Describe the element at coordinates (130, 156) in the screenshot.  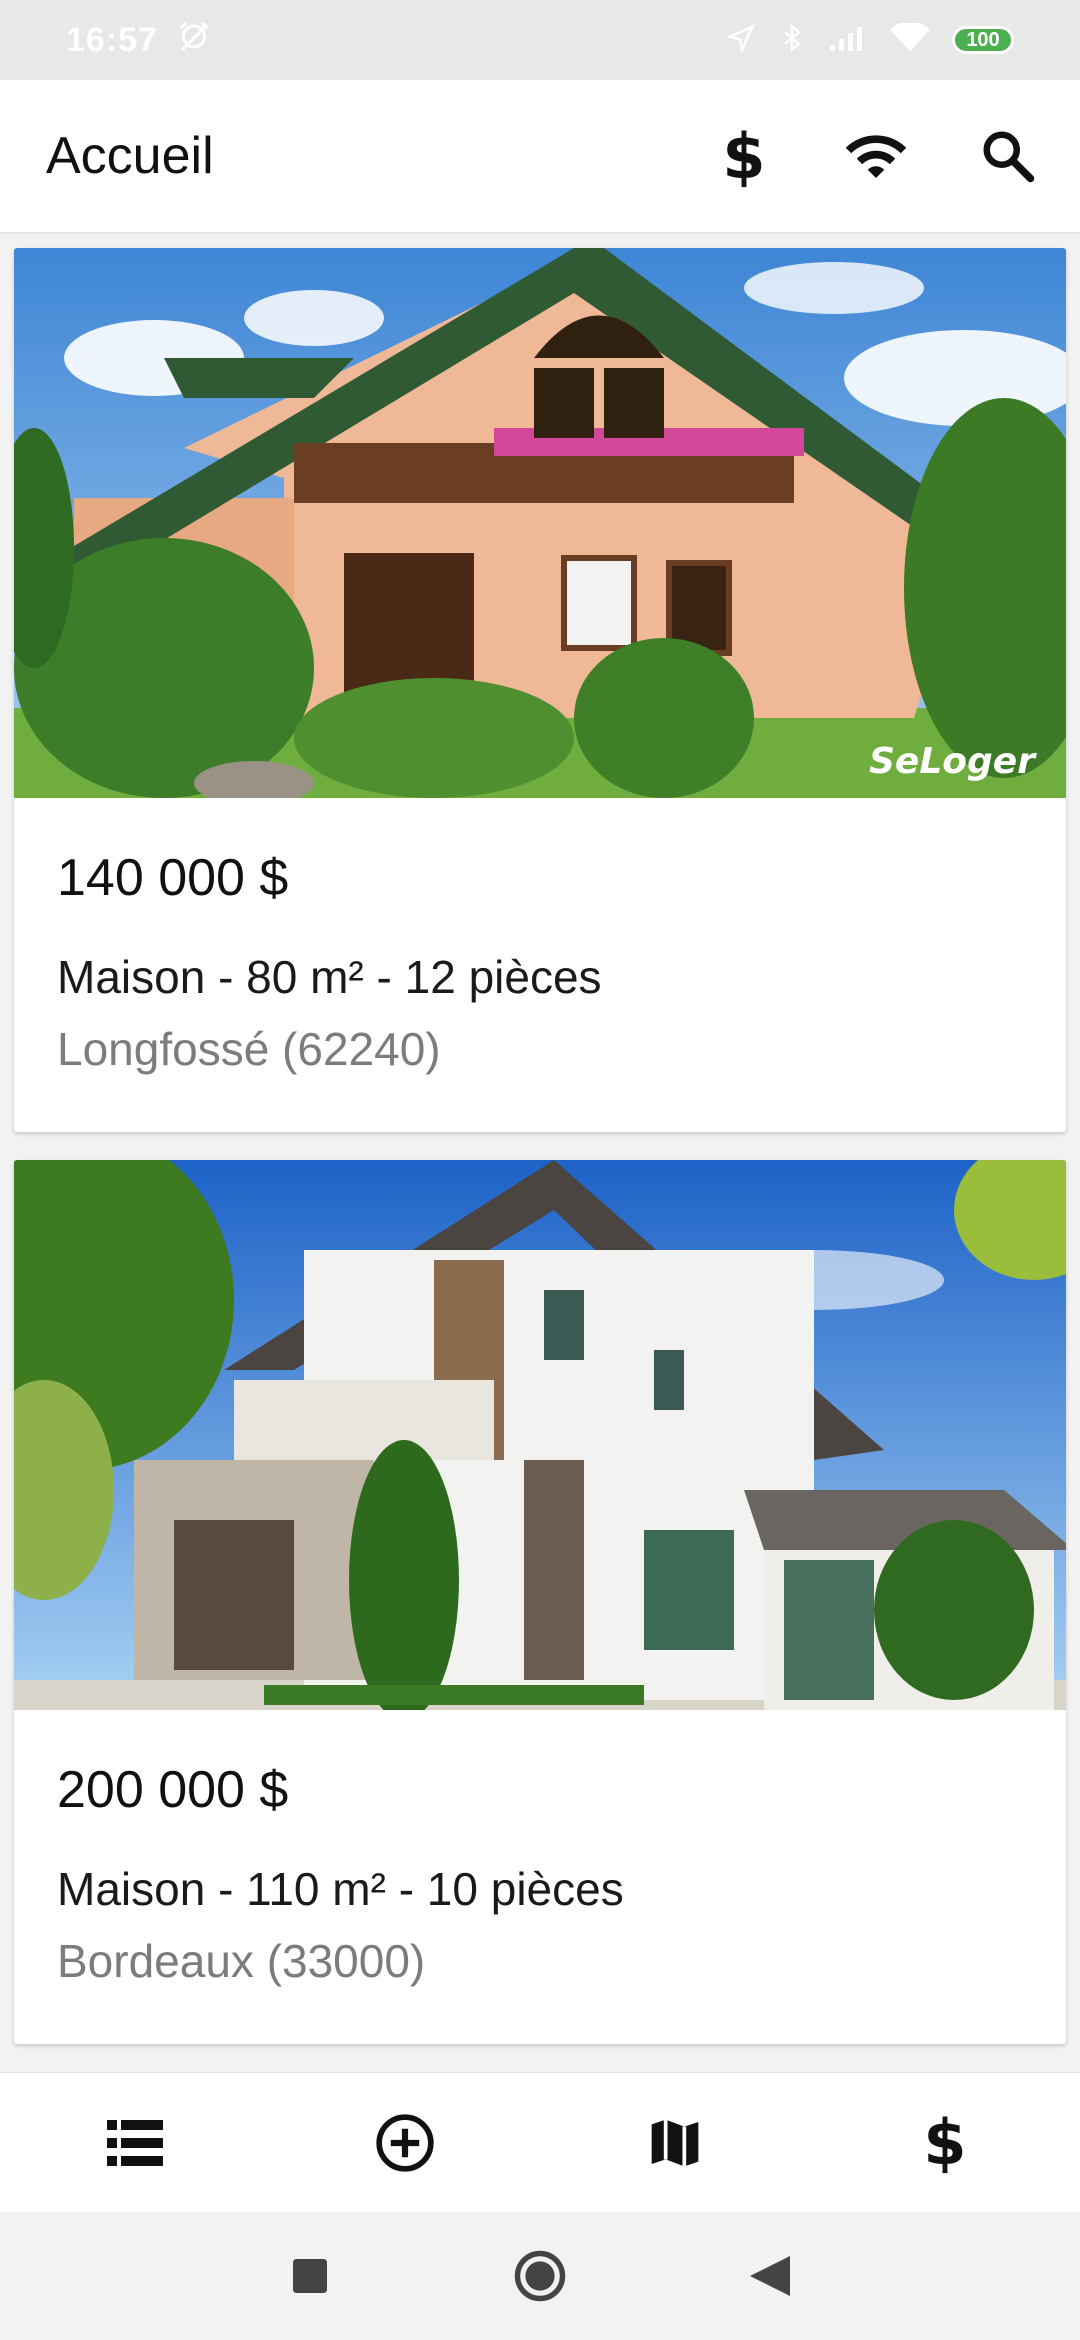
I see `page-title: Accueil` at that location.